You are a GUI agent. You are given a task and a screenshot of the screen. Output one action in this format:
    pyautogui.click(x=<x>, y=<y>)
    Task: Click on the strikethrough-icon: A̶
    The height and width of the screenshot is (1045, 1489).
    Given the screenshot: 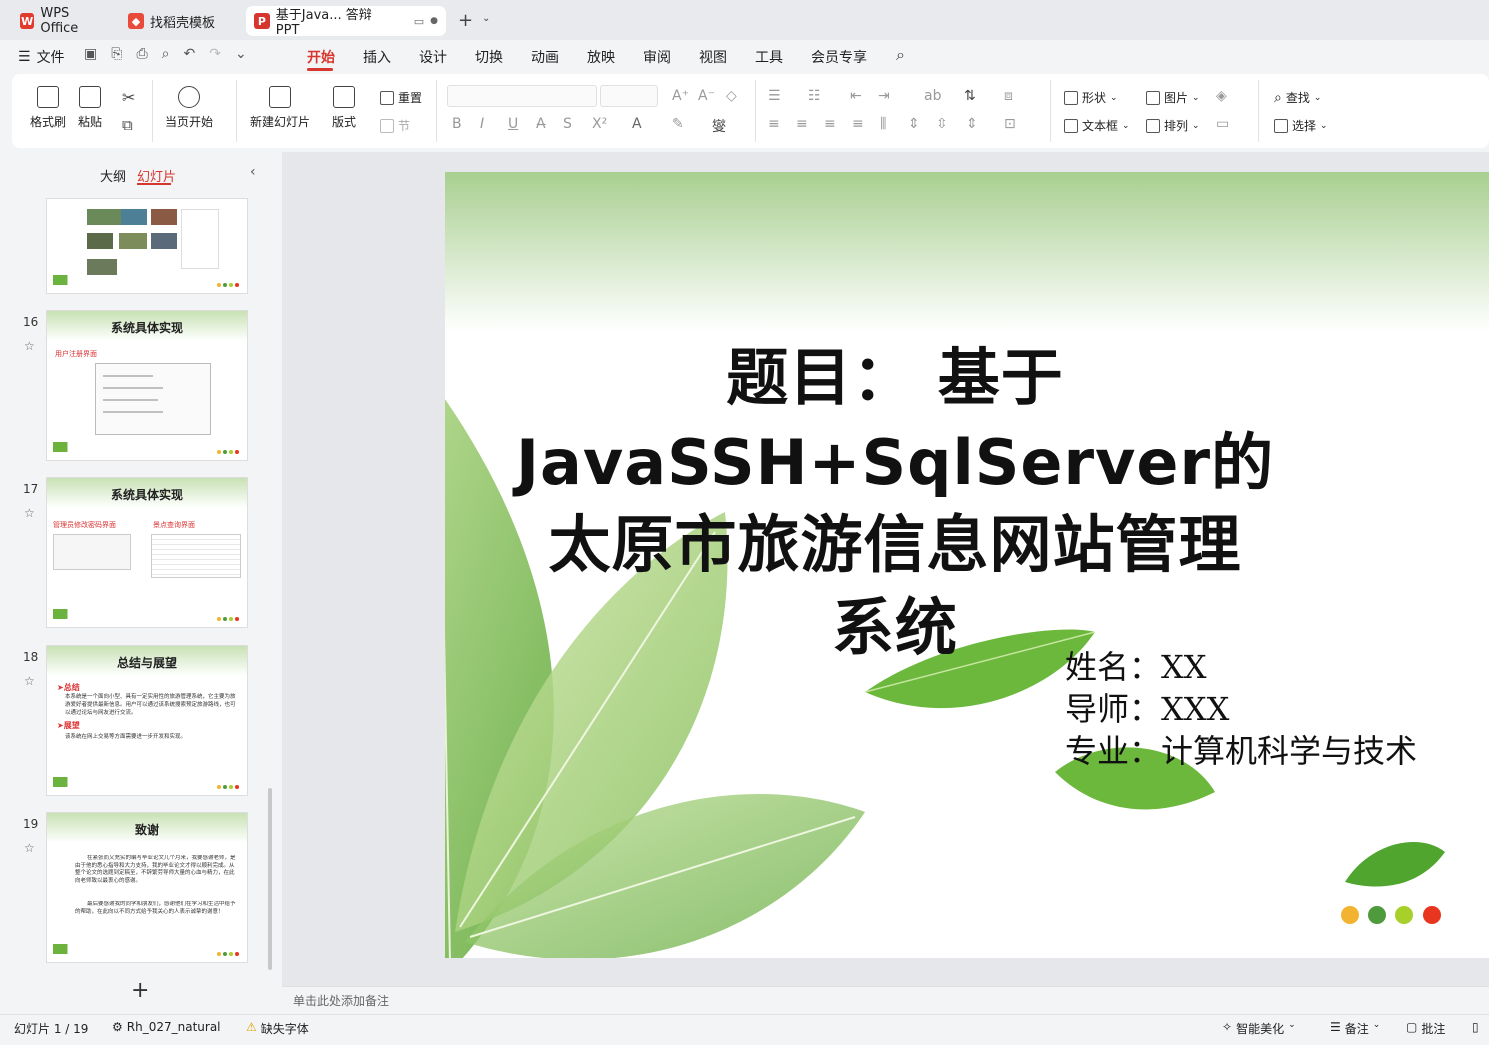 What is the action you would take?
    pyautogui.click(x=541, y=124)
    